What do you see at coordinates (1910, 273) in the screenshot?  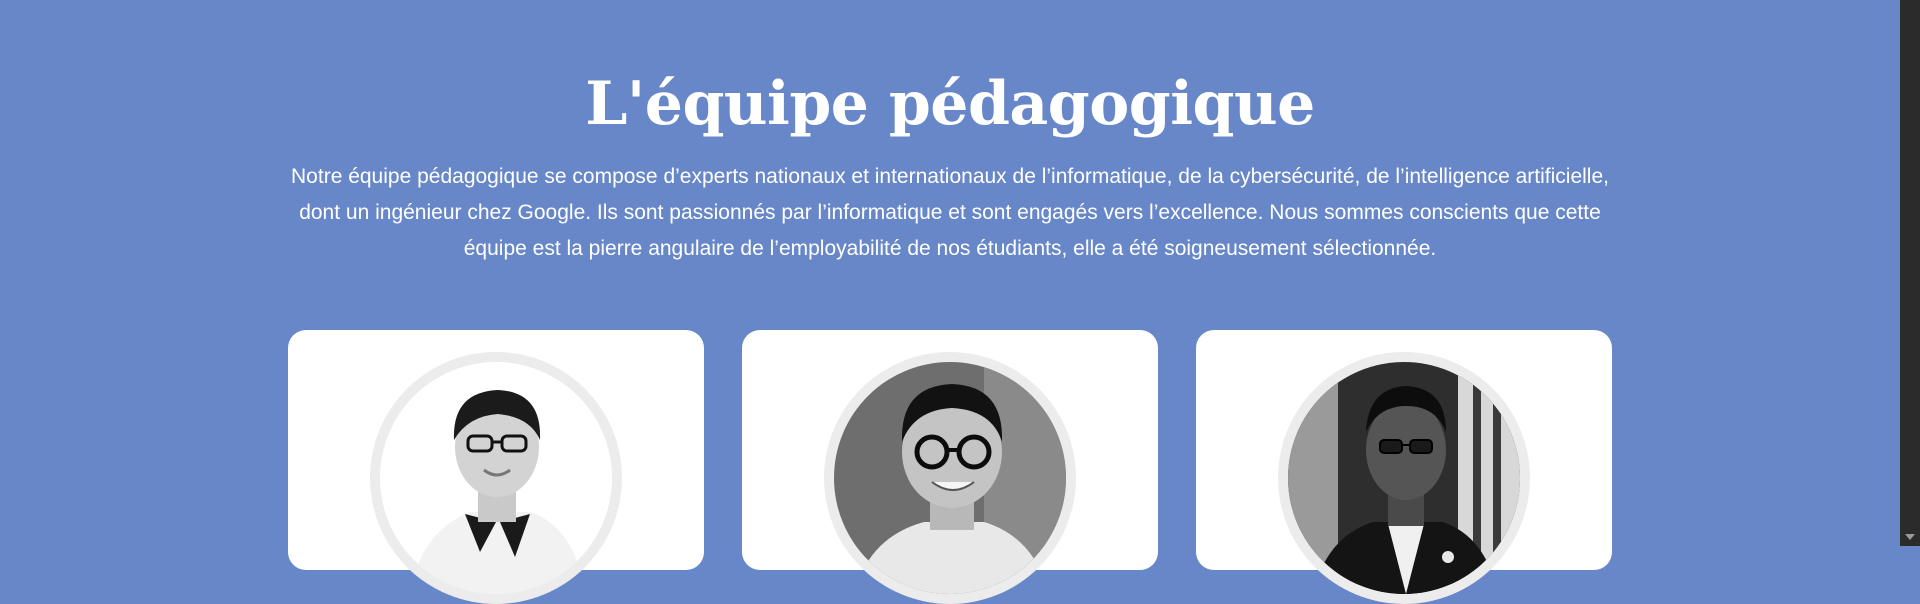 I see `scrollbar` at bounding box center [1910, 273].